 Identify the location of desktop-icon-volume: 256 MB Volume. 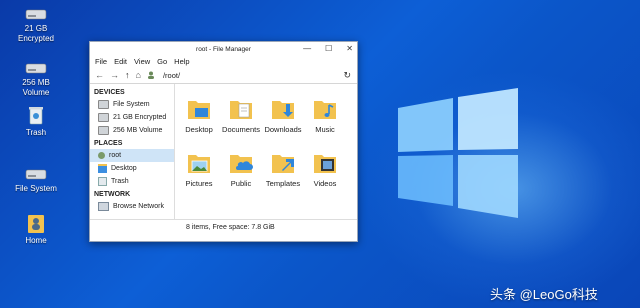
(36, 79).